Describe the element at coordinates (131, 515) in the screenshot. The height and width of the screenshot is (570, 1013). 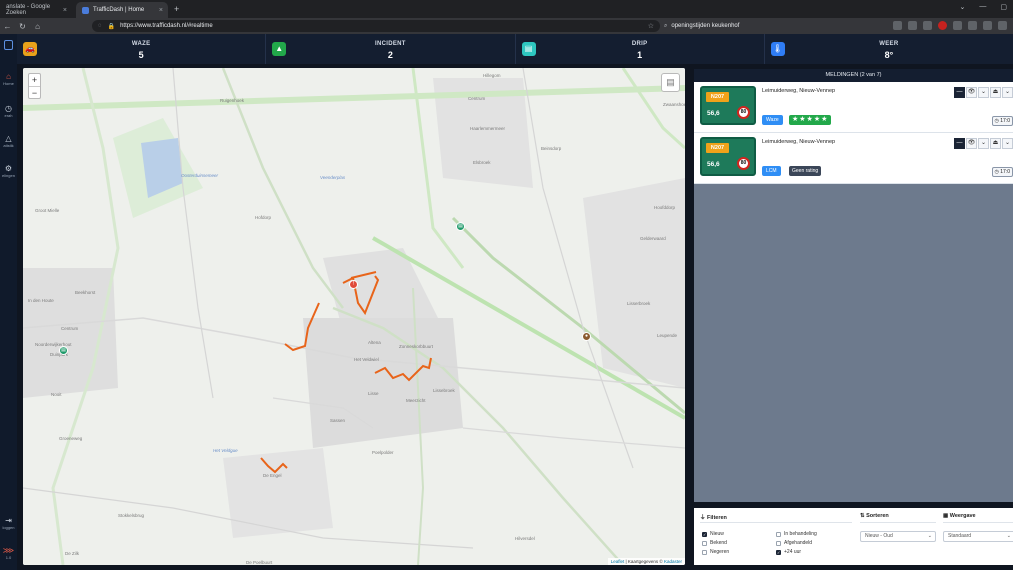
I see `place-label: Stokkelsbrug` at that location.